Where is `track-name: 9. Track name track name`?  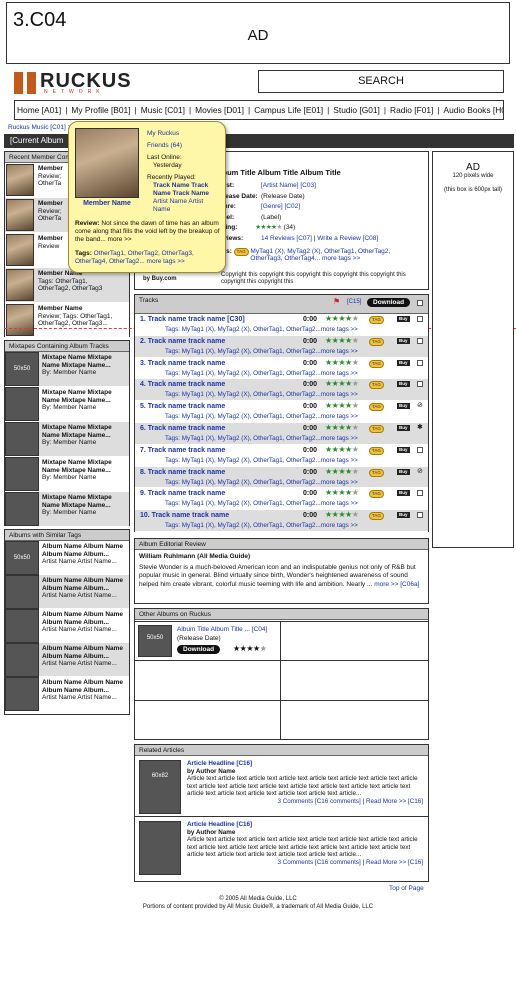
track-name: 9. Track name track name is located at coordinates (182, 493).